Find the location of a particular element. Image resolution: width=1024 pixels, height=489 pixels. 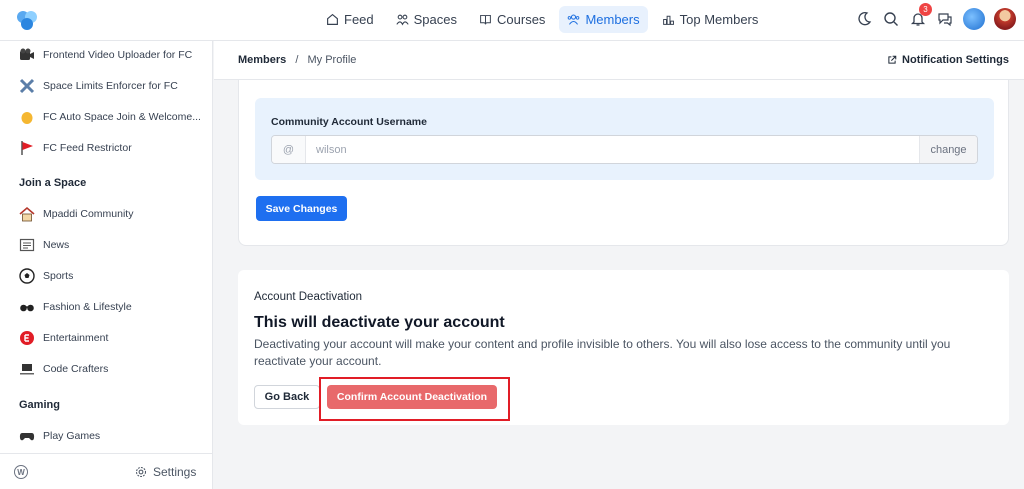

sidebar-item-video-uploader: Frontend Video Uploader for FC is located at coordinates (105, 55).